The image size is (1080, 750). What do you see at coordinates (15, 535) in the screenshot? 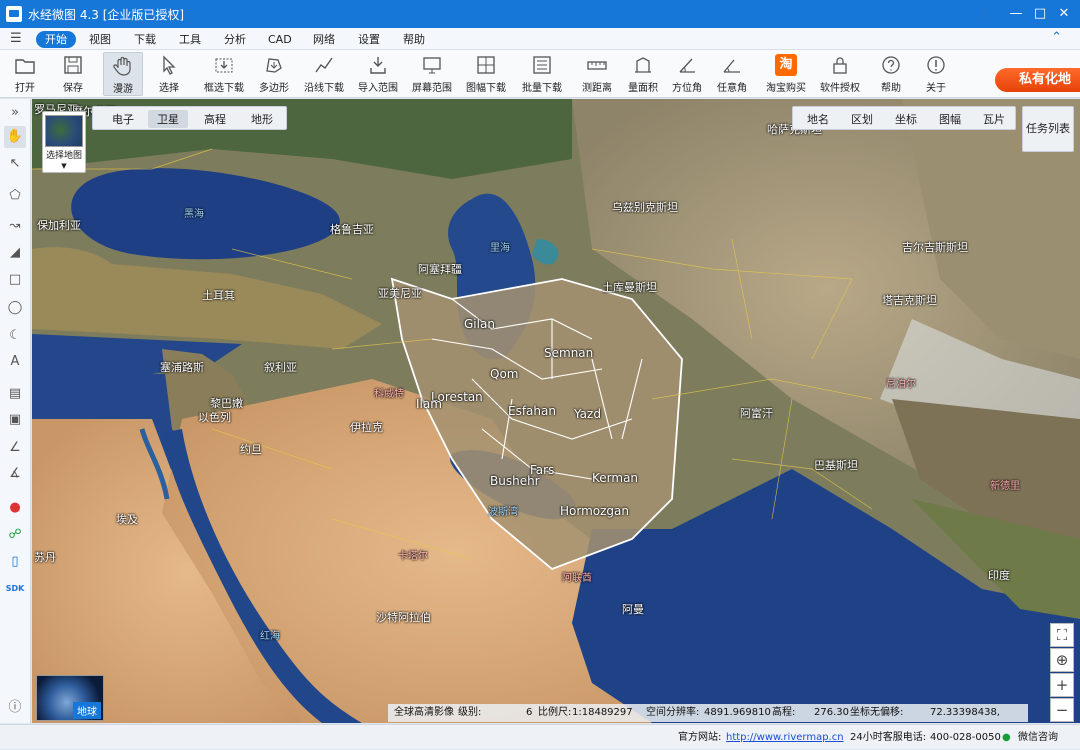
I see `link-icon: ☍` at bounding box center [15, 535].